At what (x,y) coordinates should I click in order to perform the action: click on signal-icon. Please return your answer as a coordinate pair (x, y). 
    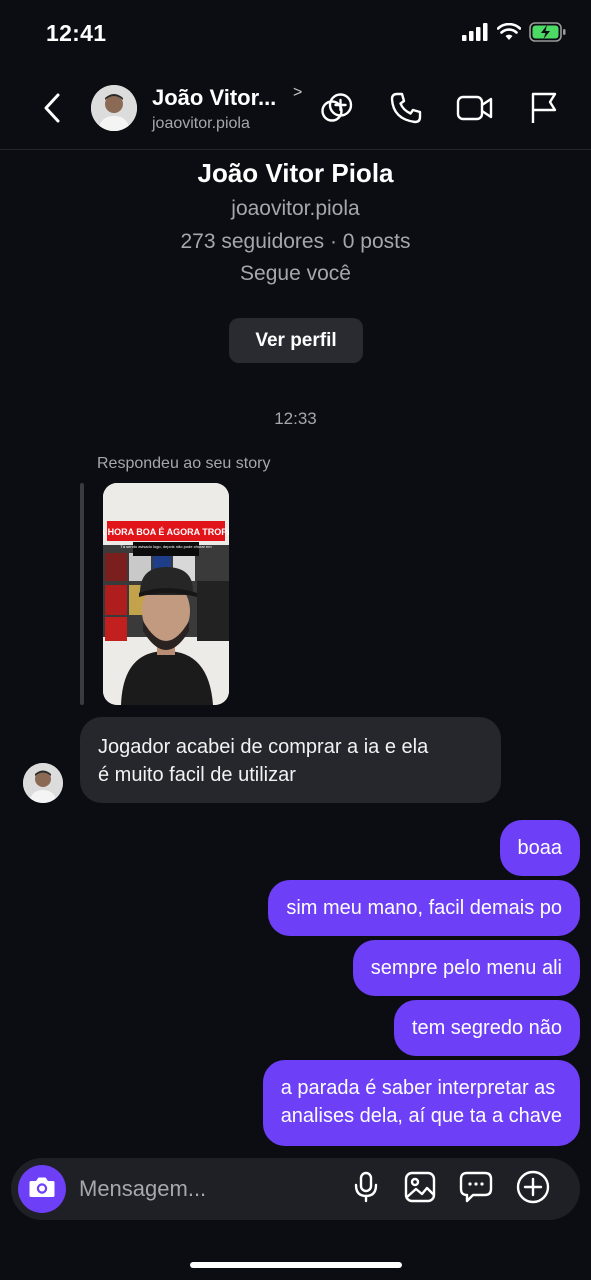
    Looking at the image, I should click on (475, 34).